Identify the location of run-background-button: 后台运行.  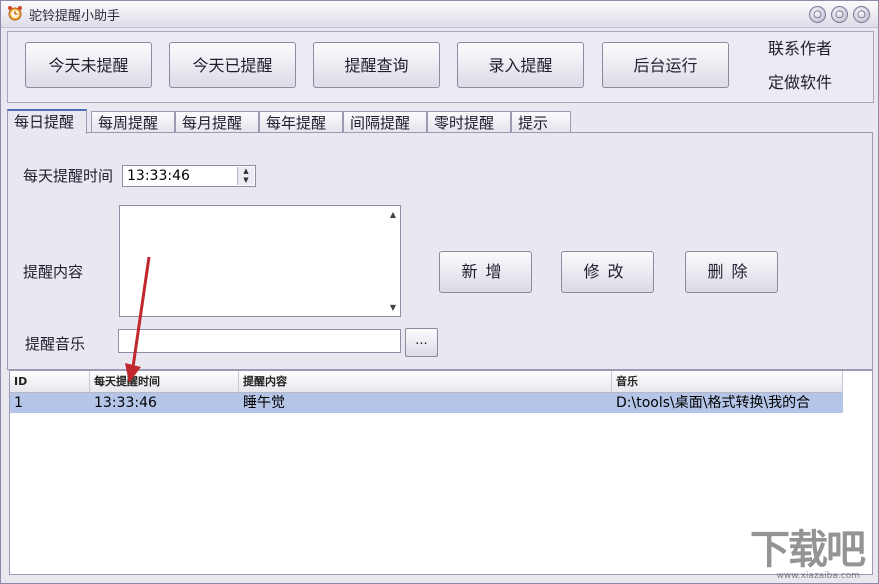
(665, 65).